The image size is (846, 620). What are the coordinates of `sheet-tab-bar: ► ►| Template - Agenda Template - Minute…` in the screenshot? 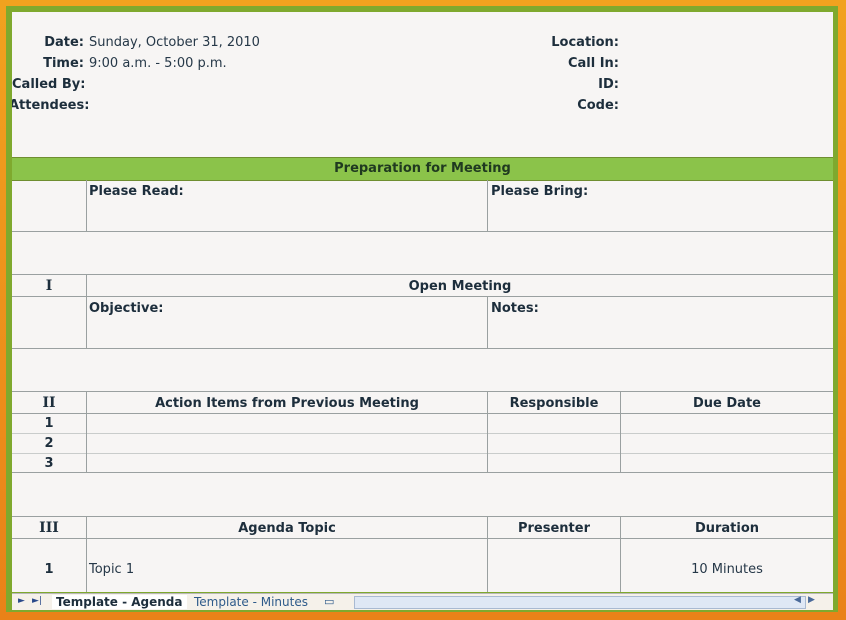 It's located at (422, 601).